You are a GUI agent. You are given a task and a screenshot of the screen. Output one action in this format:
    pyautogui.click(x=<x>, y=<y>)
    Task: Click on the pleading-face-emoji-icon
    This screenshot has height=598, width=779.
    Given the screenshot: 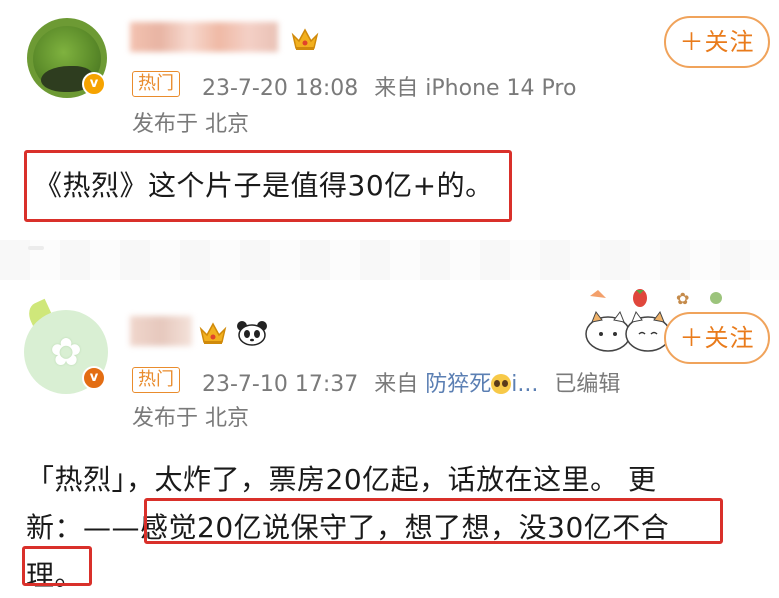 What is the action you would take?
    pyautogui.click(x=501, y=384)
    